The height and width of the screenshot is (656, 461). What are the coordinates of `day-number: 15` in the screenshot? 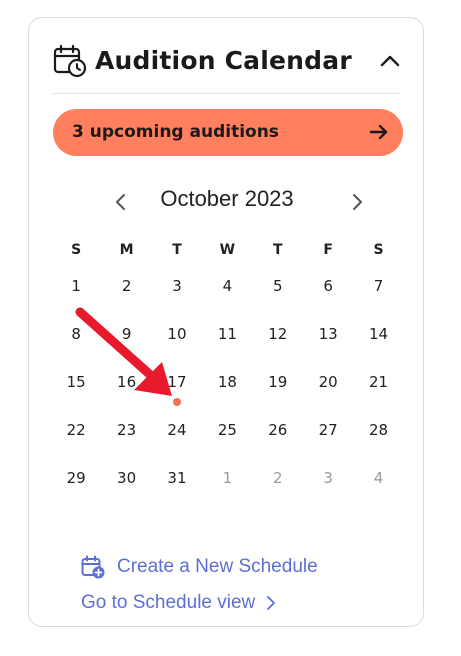 It's located at (76, 382).